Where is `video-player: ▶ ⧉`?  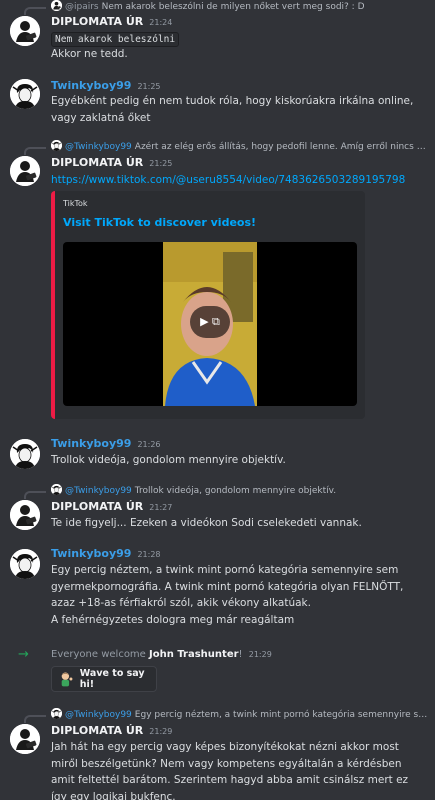 video-player: ▶ ⧉ is located at coordinates (210, 324).